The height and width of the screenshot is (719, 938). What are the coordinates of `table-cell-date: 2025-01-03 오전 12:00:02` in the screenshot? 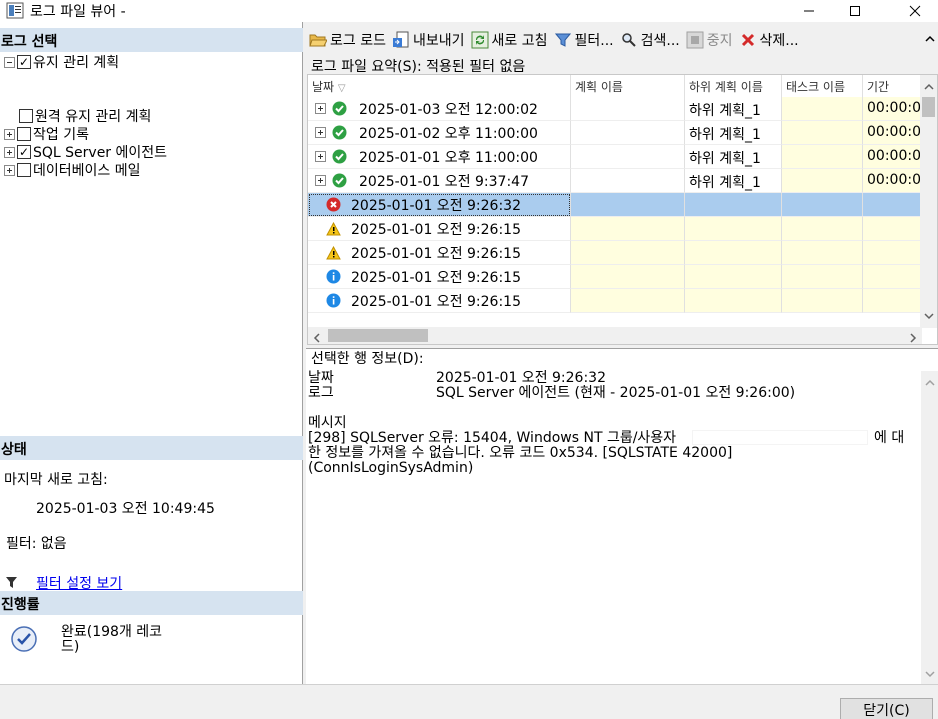 It's located at (439, 109).